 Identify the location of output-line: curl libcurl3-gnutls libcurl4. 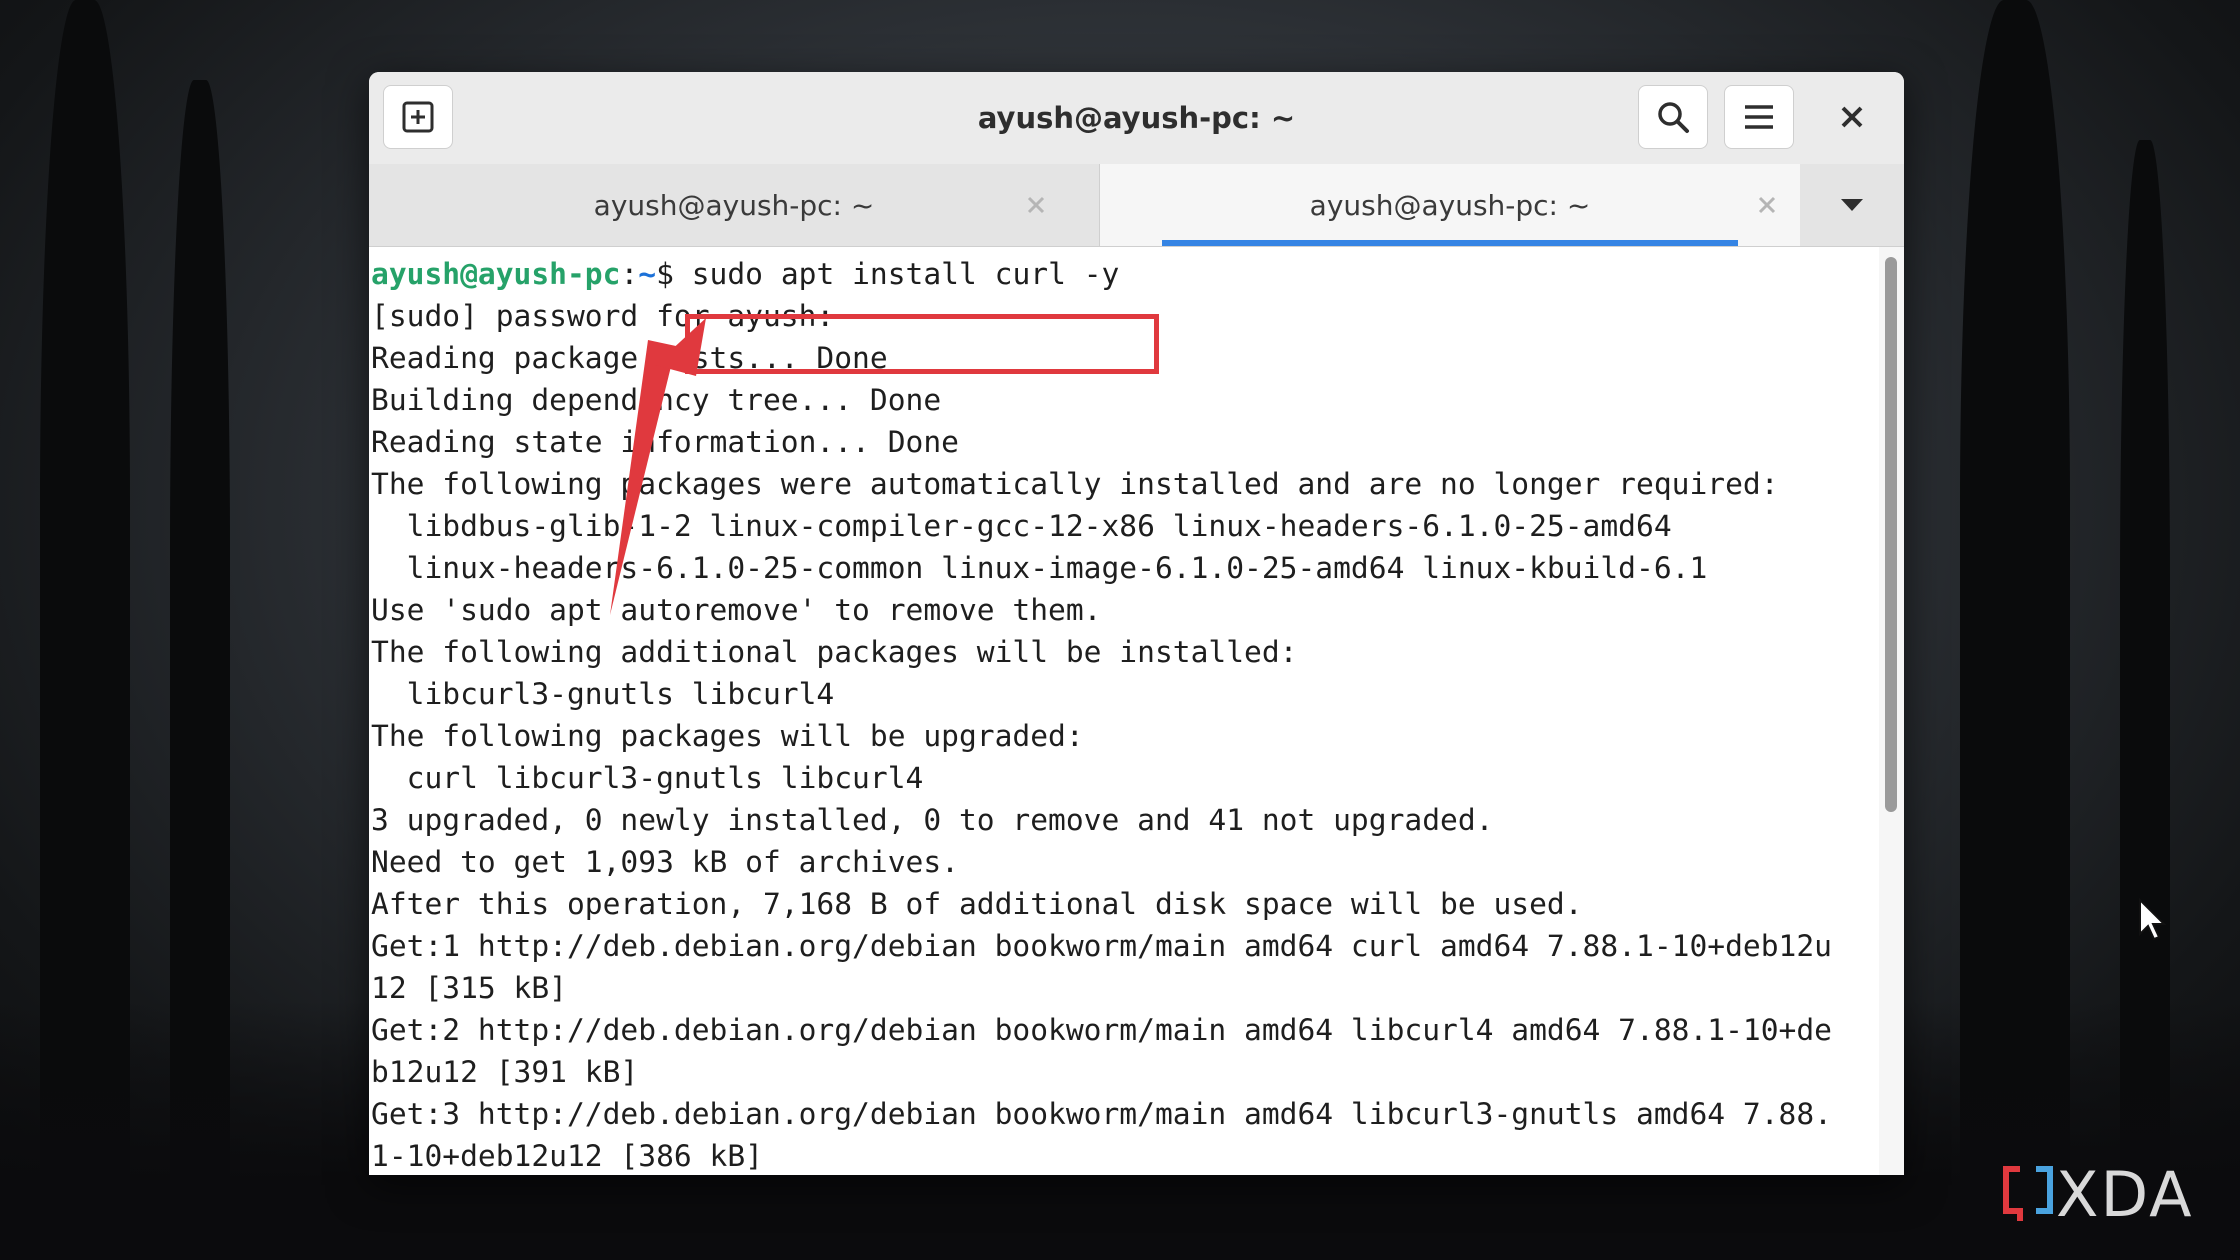
(647, 778).